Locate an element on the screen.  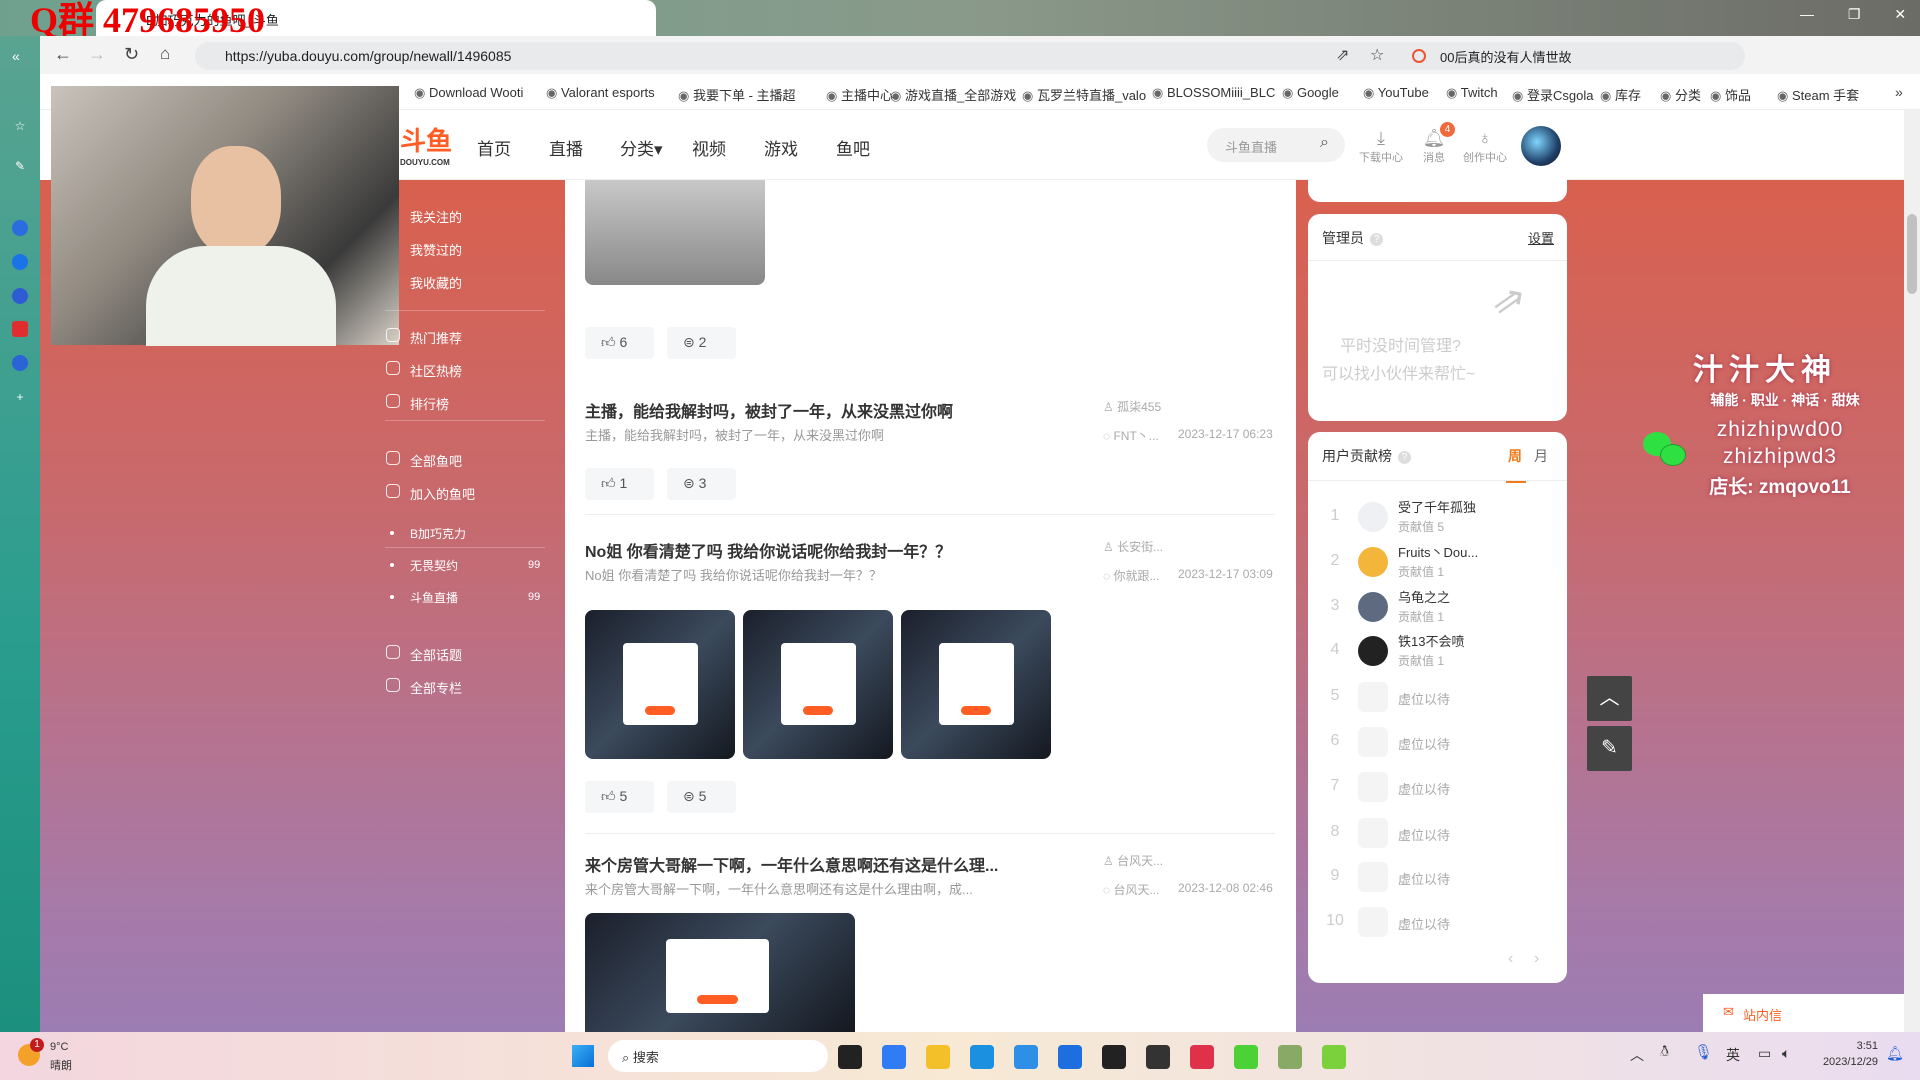
nav-item: 首页 is located at coordinates (494, 147).